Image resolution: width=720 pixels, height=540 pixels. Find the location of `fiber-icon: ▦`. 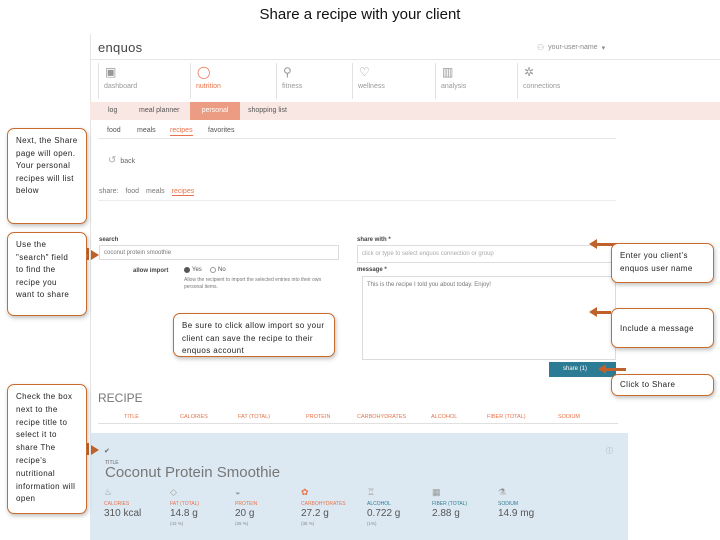

fiber-icon: ▦ is located at coordinates (436, 492).